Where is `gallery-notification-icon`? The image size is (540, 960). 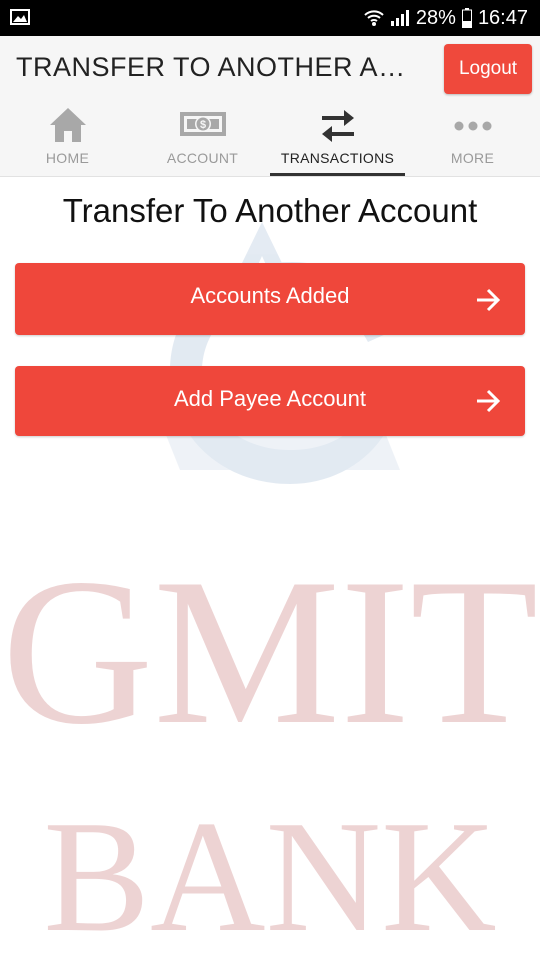 gallery-notification-icon is located at coordinates (20, 17).